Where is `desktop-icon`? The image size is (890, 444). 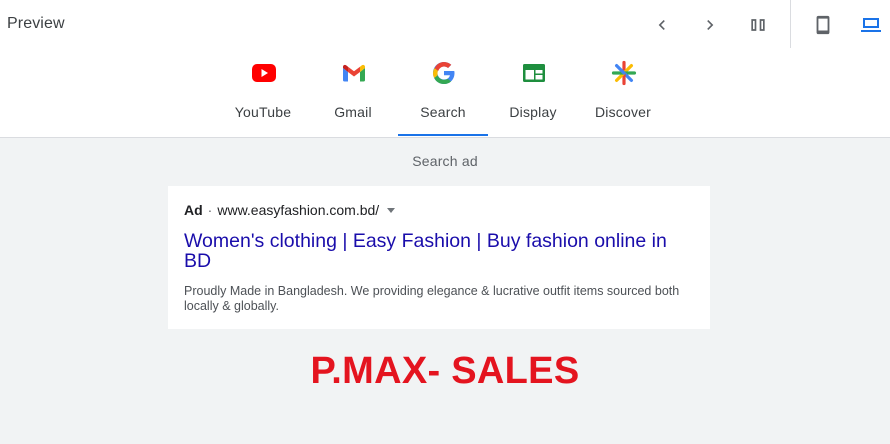 desktop-icon is located at coordinates (871, 25).